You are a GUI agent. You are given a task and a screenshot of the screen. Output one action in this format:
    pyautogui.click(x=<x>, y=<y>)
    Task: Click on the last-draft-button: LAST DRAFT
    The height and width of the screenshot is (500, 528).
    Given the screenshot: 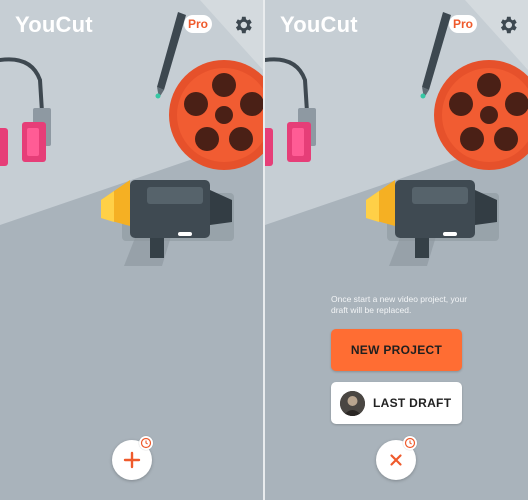 What is the action you would take?
    pyautogui.click(x=396, y=403)
    